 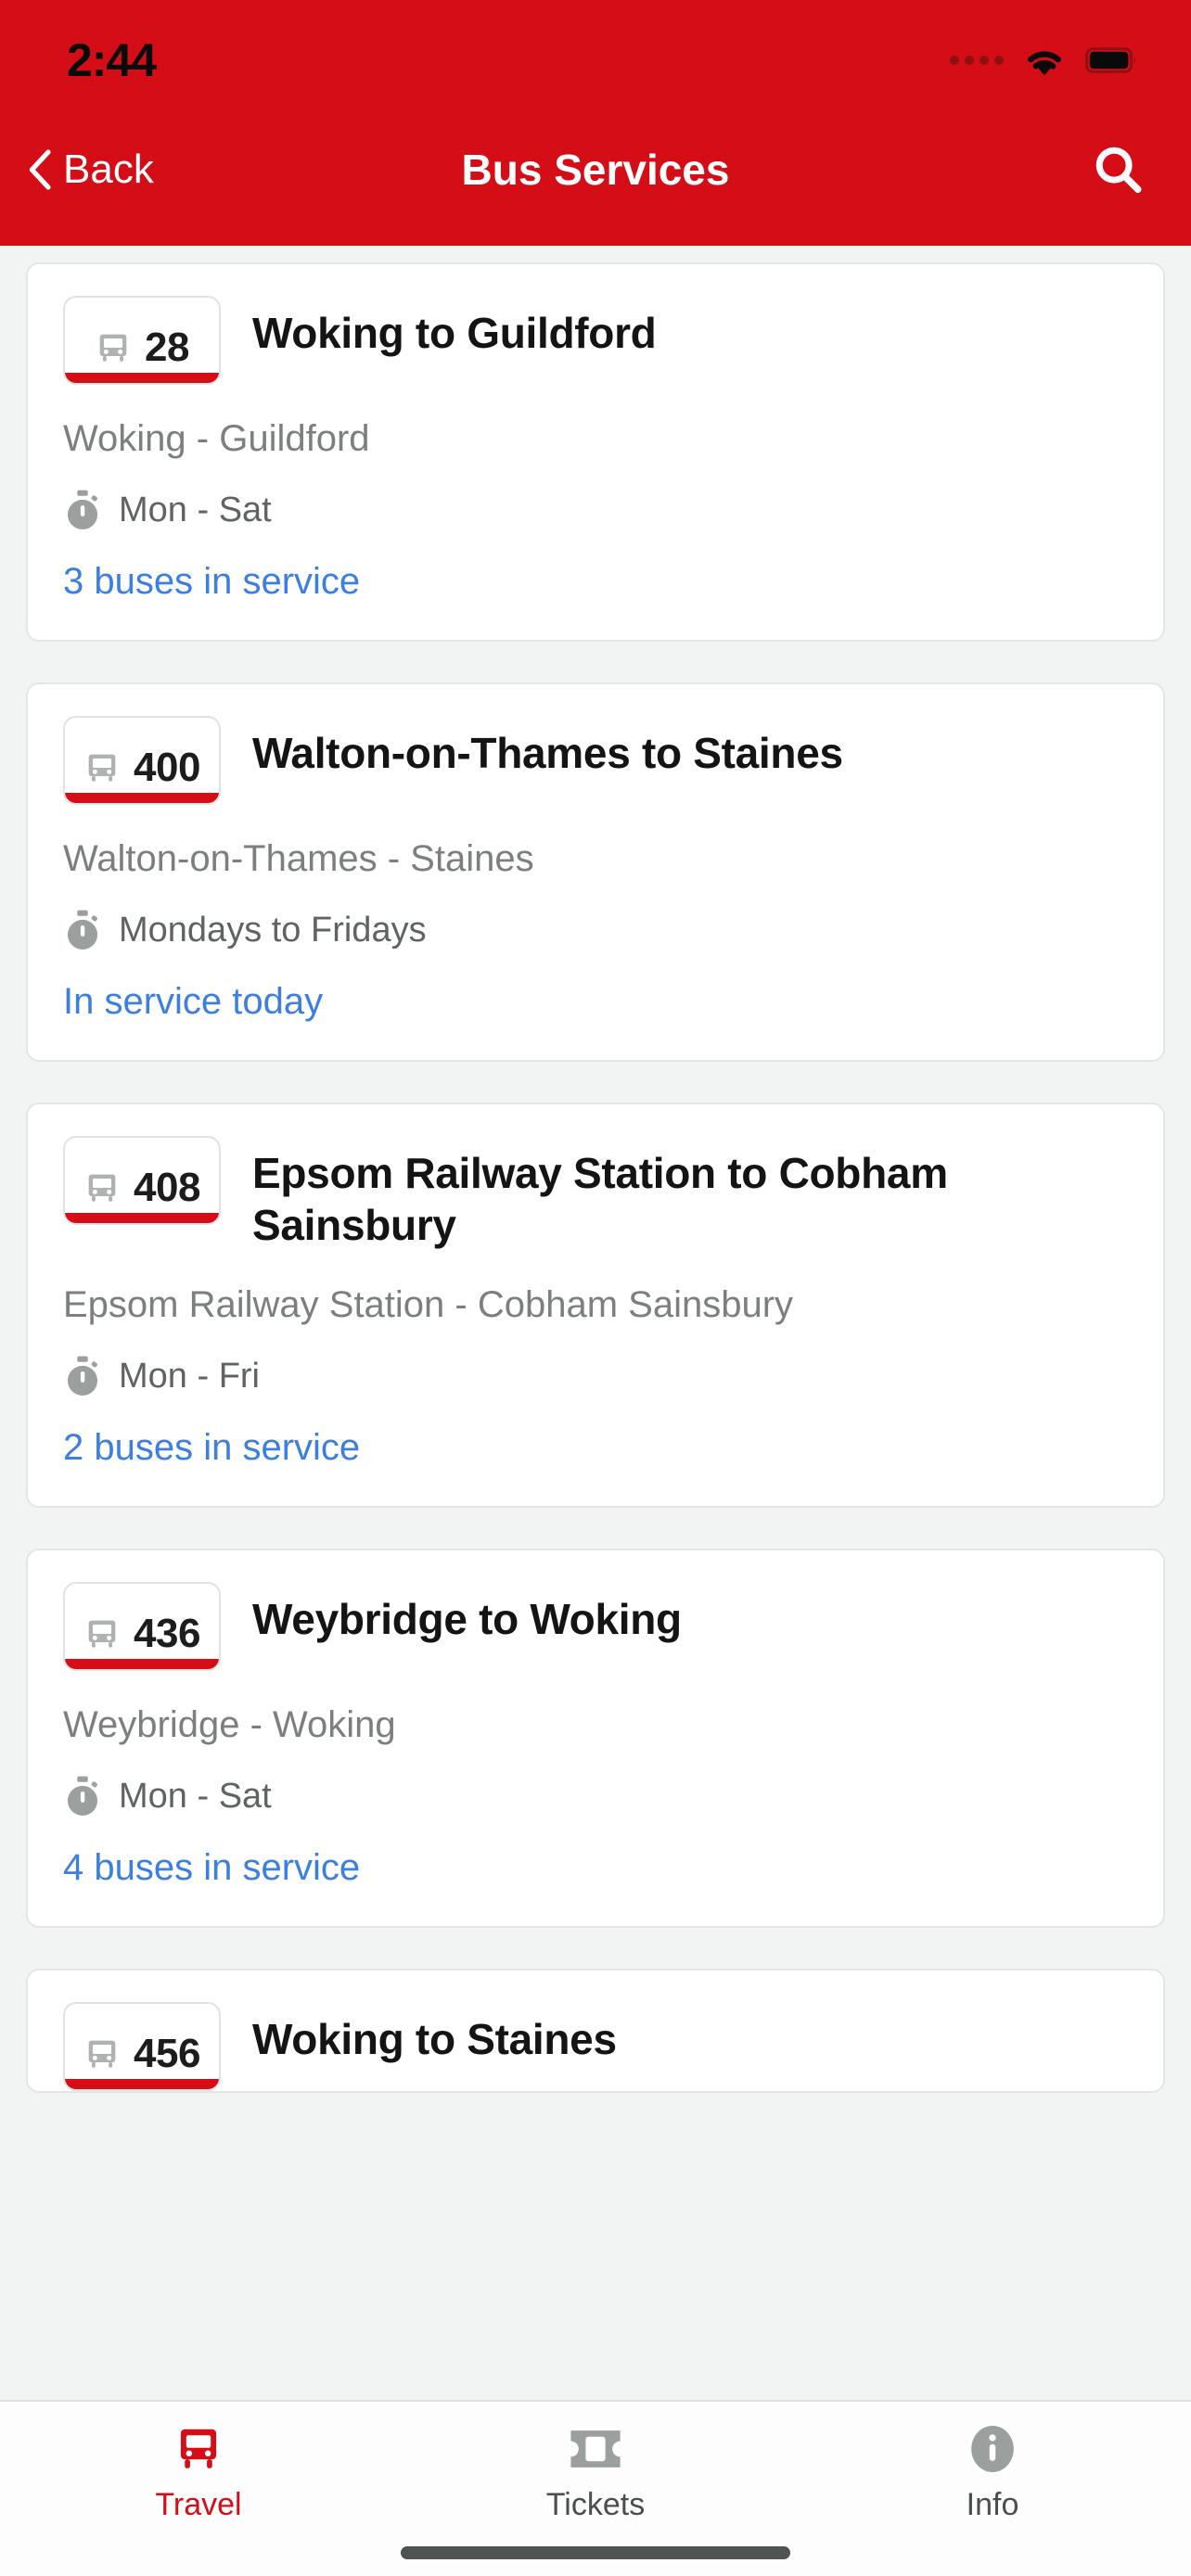 I want to click on card-header: 436 Weybridge to Woking, so click(x=595, y=1627).